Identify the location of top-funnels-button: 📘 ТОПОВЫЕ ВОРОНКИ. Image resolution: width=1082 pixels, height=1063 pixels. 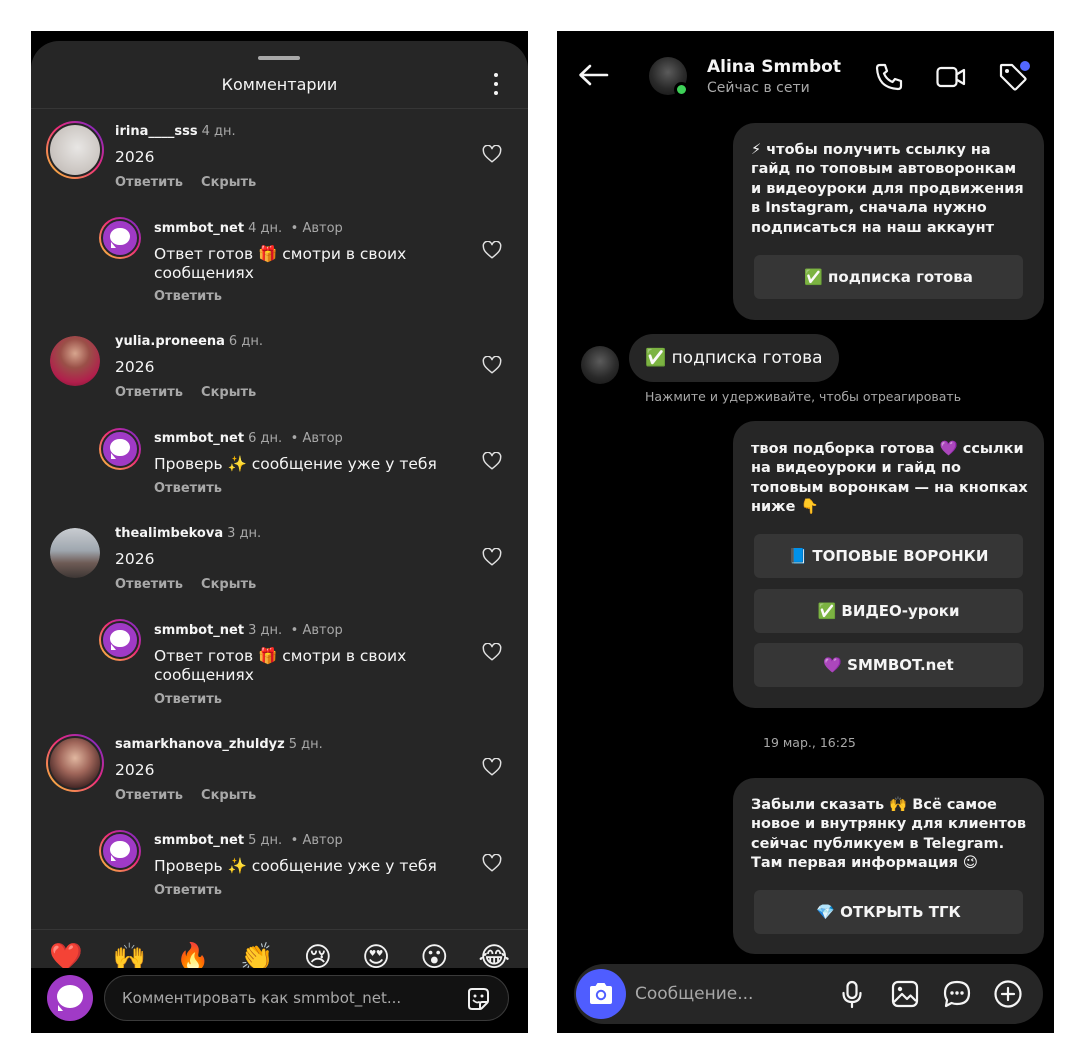
(888, 556).